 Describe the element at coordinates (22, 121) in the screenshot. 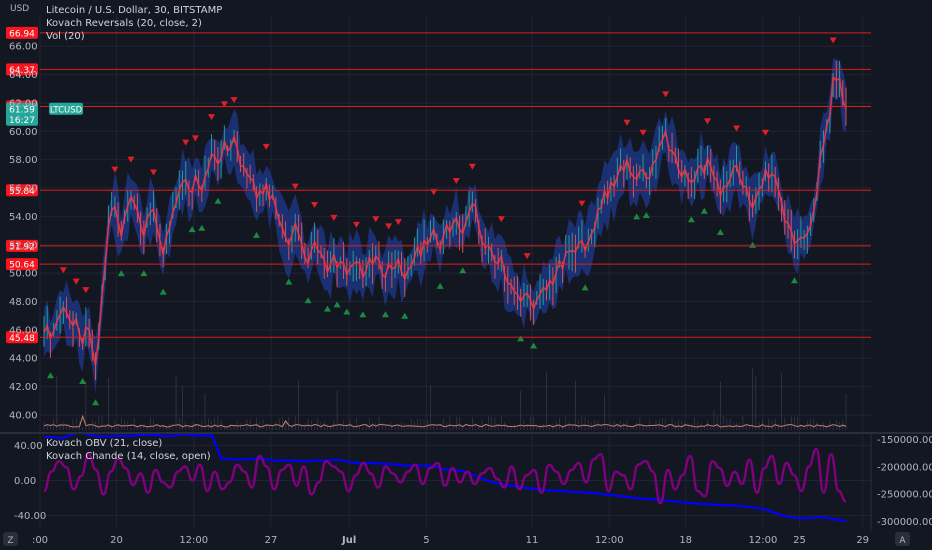

I see `candle-countdown-label: 16:27` at that location.